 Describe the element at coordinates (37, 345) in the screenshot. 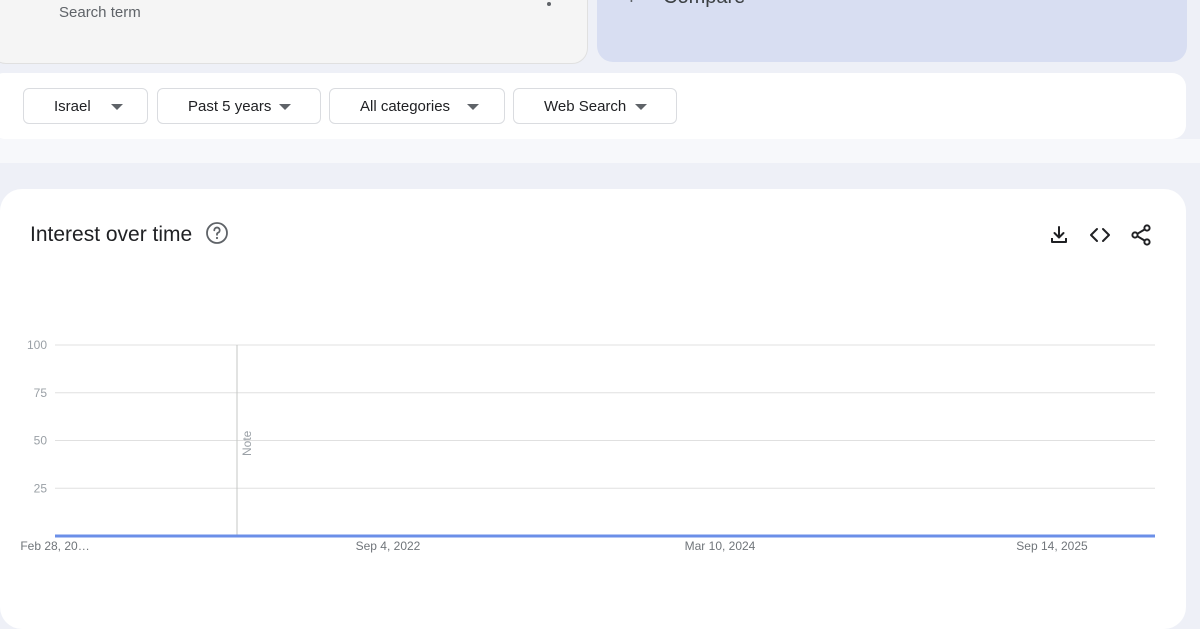

I see `y-tick-label: 100` at that location.